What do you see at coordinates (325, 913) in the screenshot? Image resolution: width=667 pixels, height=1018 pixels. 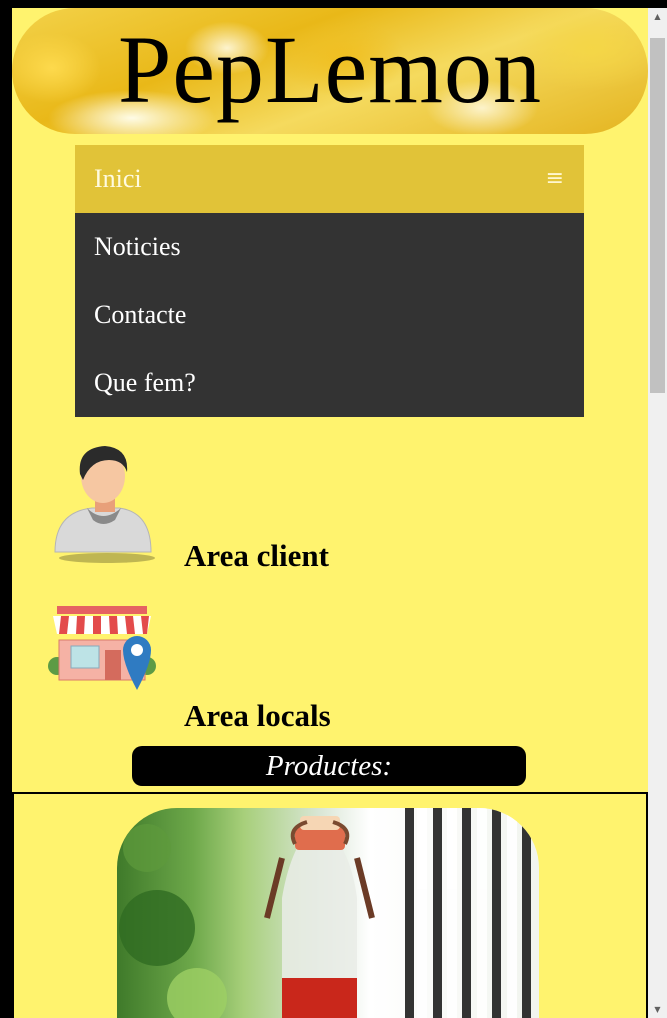 I see `product-image-graphic` at bounding box center [325, 913].